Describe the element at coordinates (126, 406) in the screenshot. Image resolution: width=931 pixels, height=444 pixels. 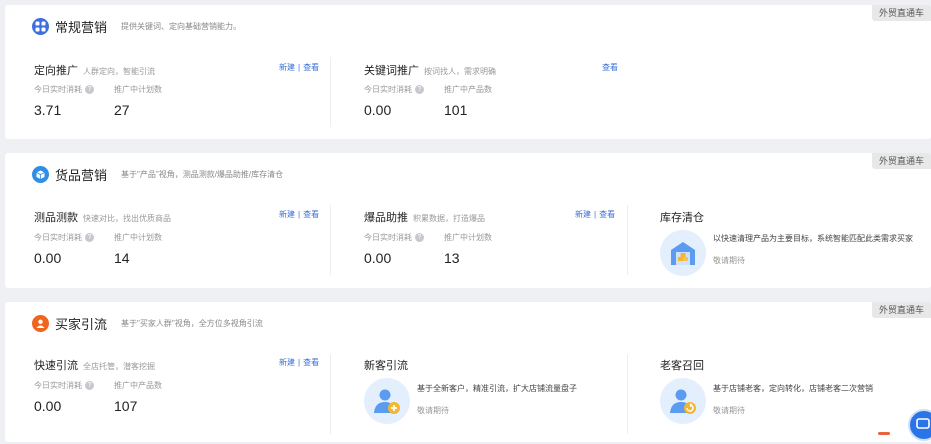
I see `stat-products-value: 107` at that location.